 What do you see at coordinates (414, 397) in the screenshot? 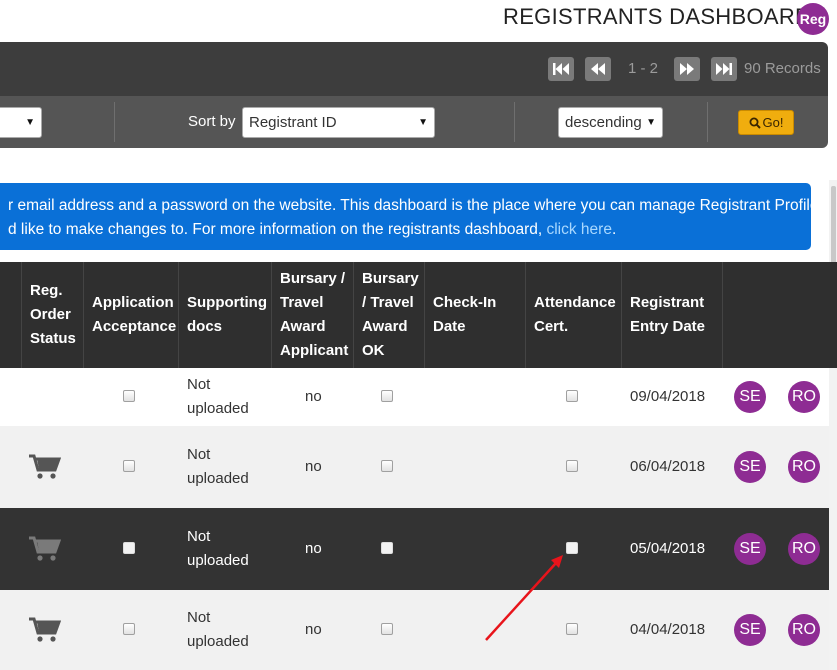
I see `table-row: Not uploaded no 09/04/2018 SE RO` at bounding box center [414, 397].